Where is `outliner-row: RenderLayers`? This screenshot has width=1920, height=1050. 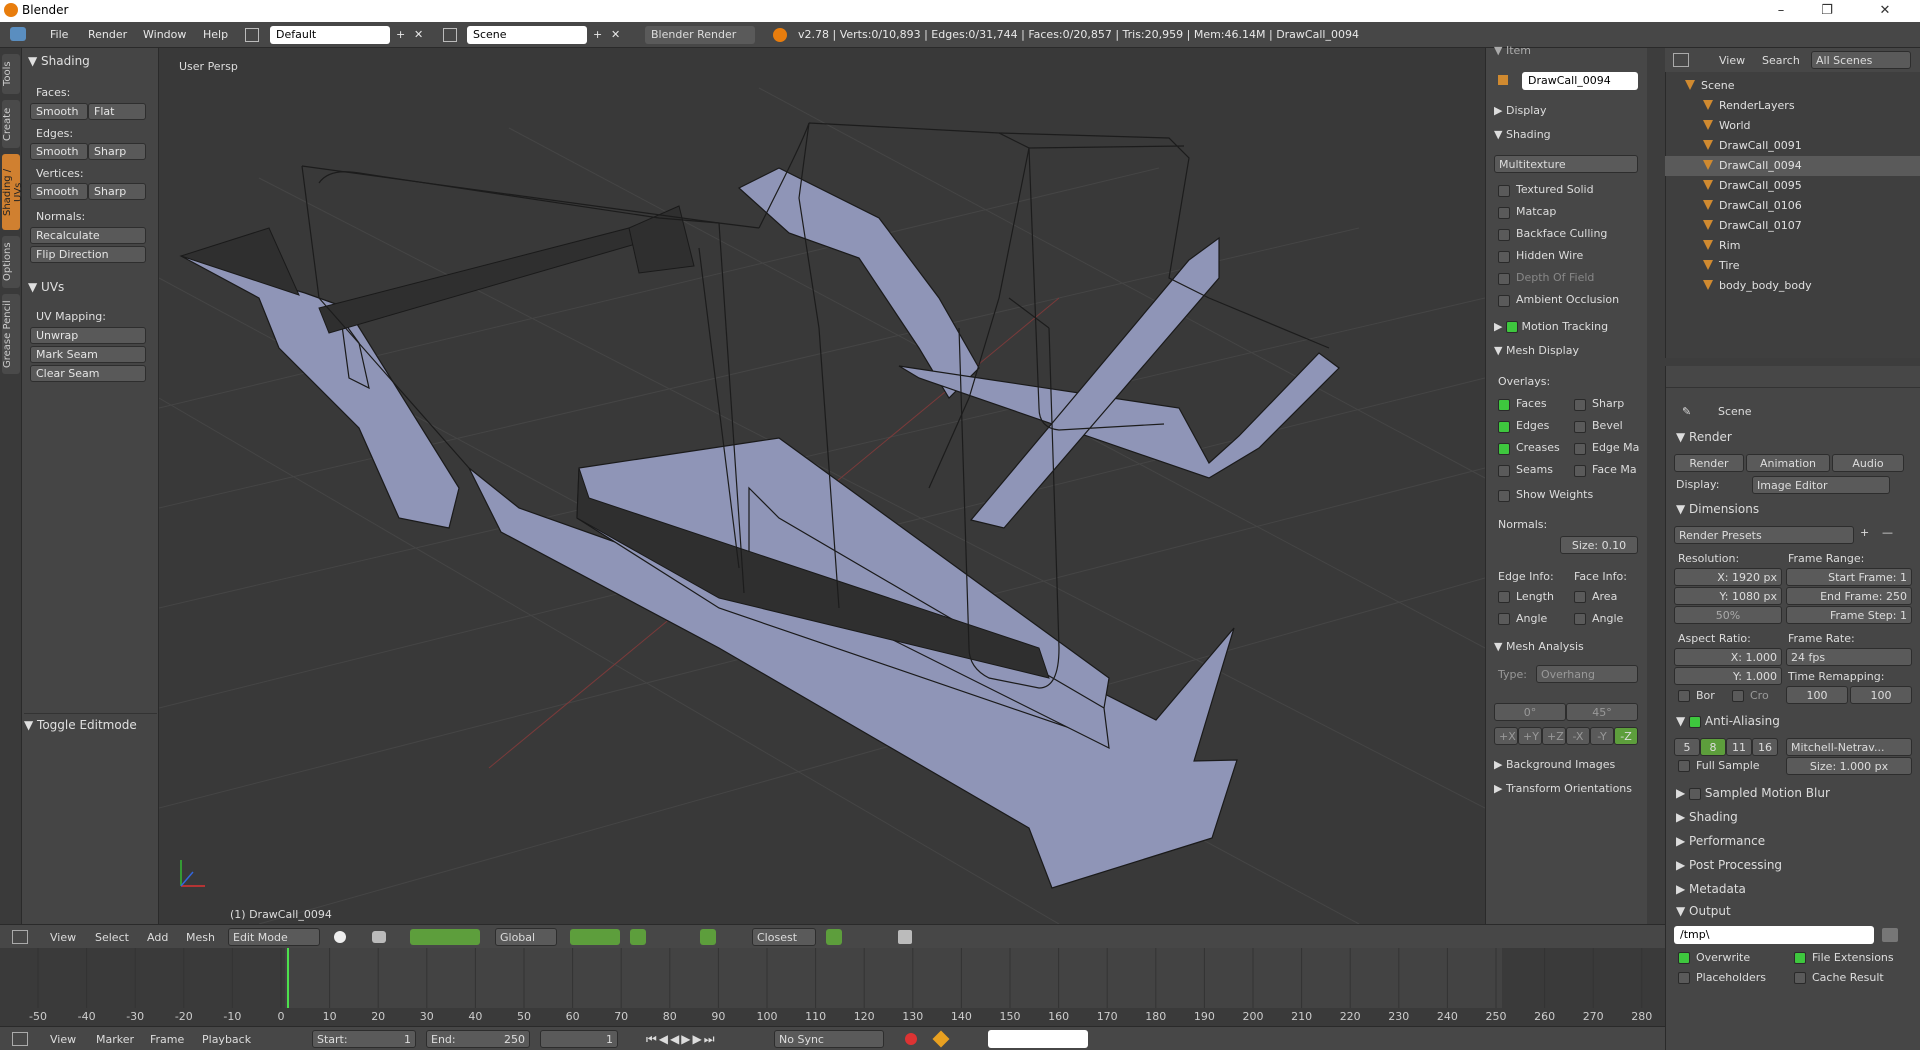 outliner-row: RenderLayers is located at coordinates (1792, 106).